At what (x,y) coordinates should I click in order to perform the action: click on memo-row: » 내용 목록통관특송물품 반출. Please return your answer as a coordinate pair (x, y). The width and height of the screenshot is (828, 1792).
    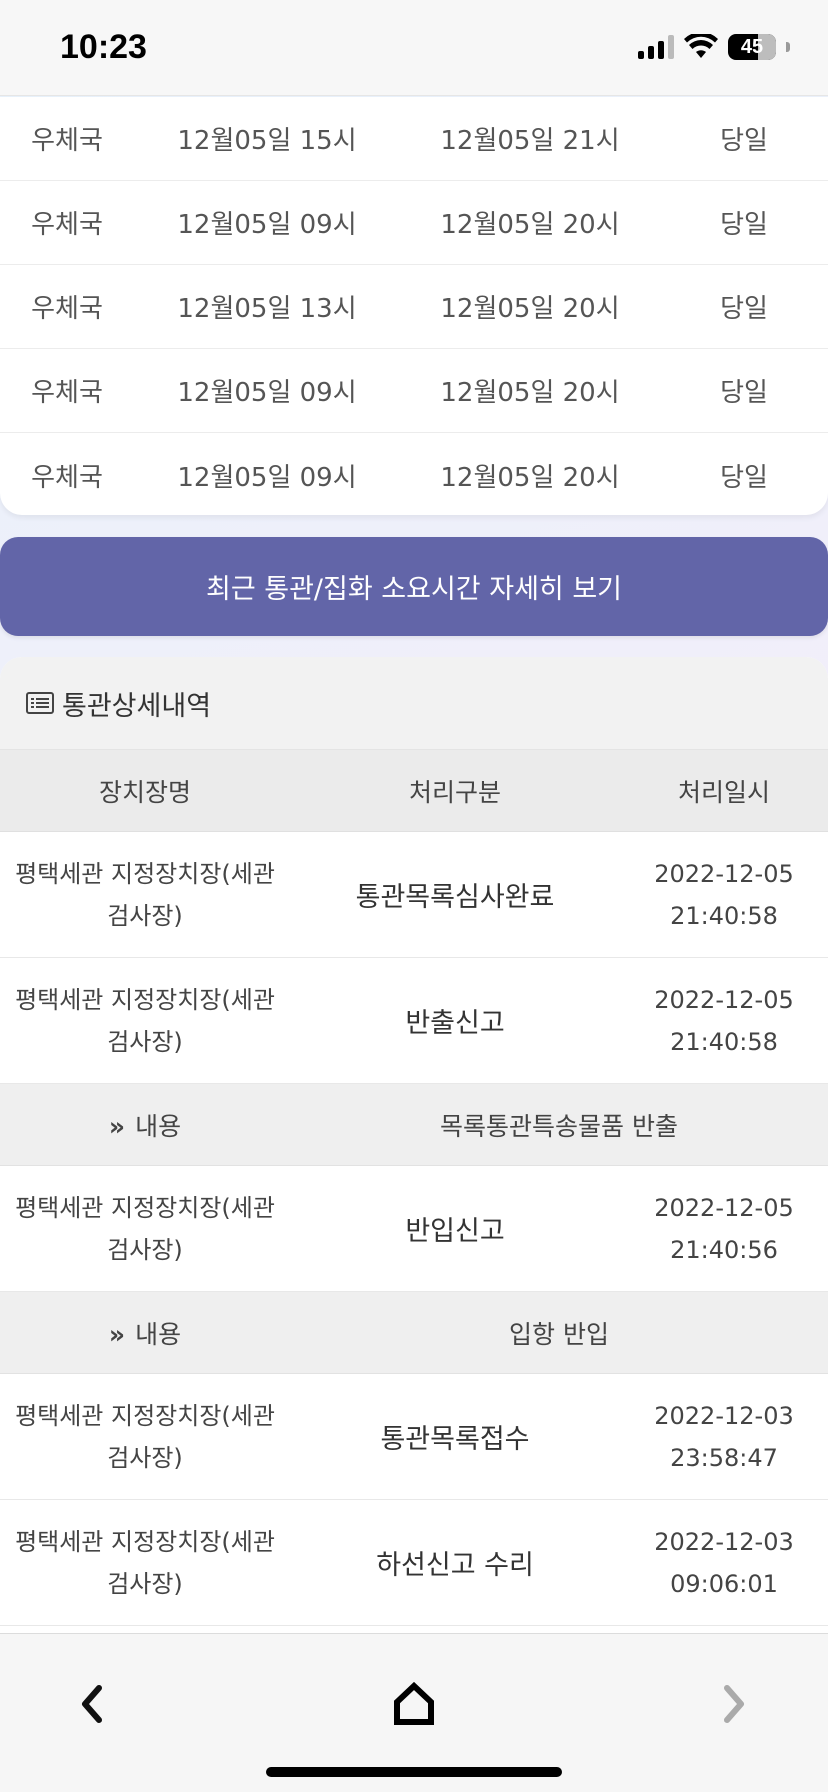
    Looking at the image, I should click on (414, 1125).